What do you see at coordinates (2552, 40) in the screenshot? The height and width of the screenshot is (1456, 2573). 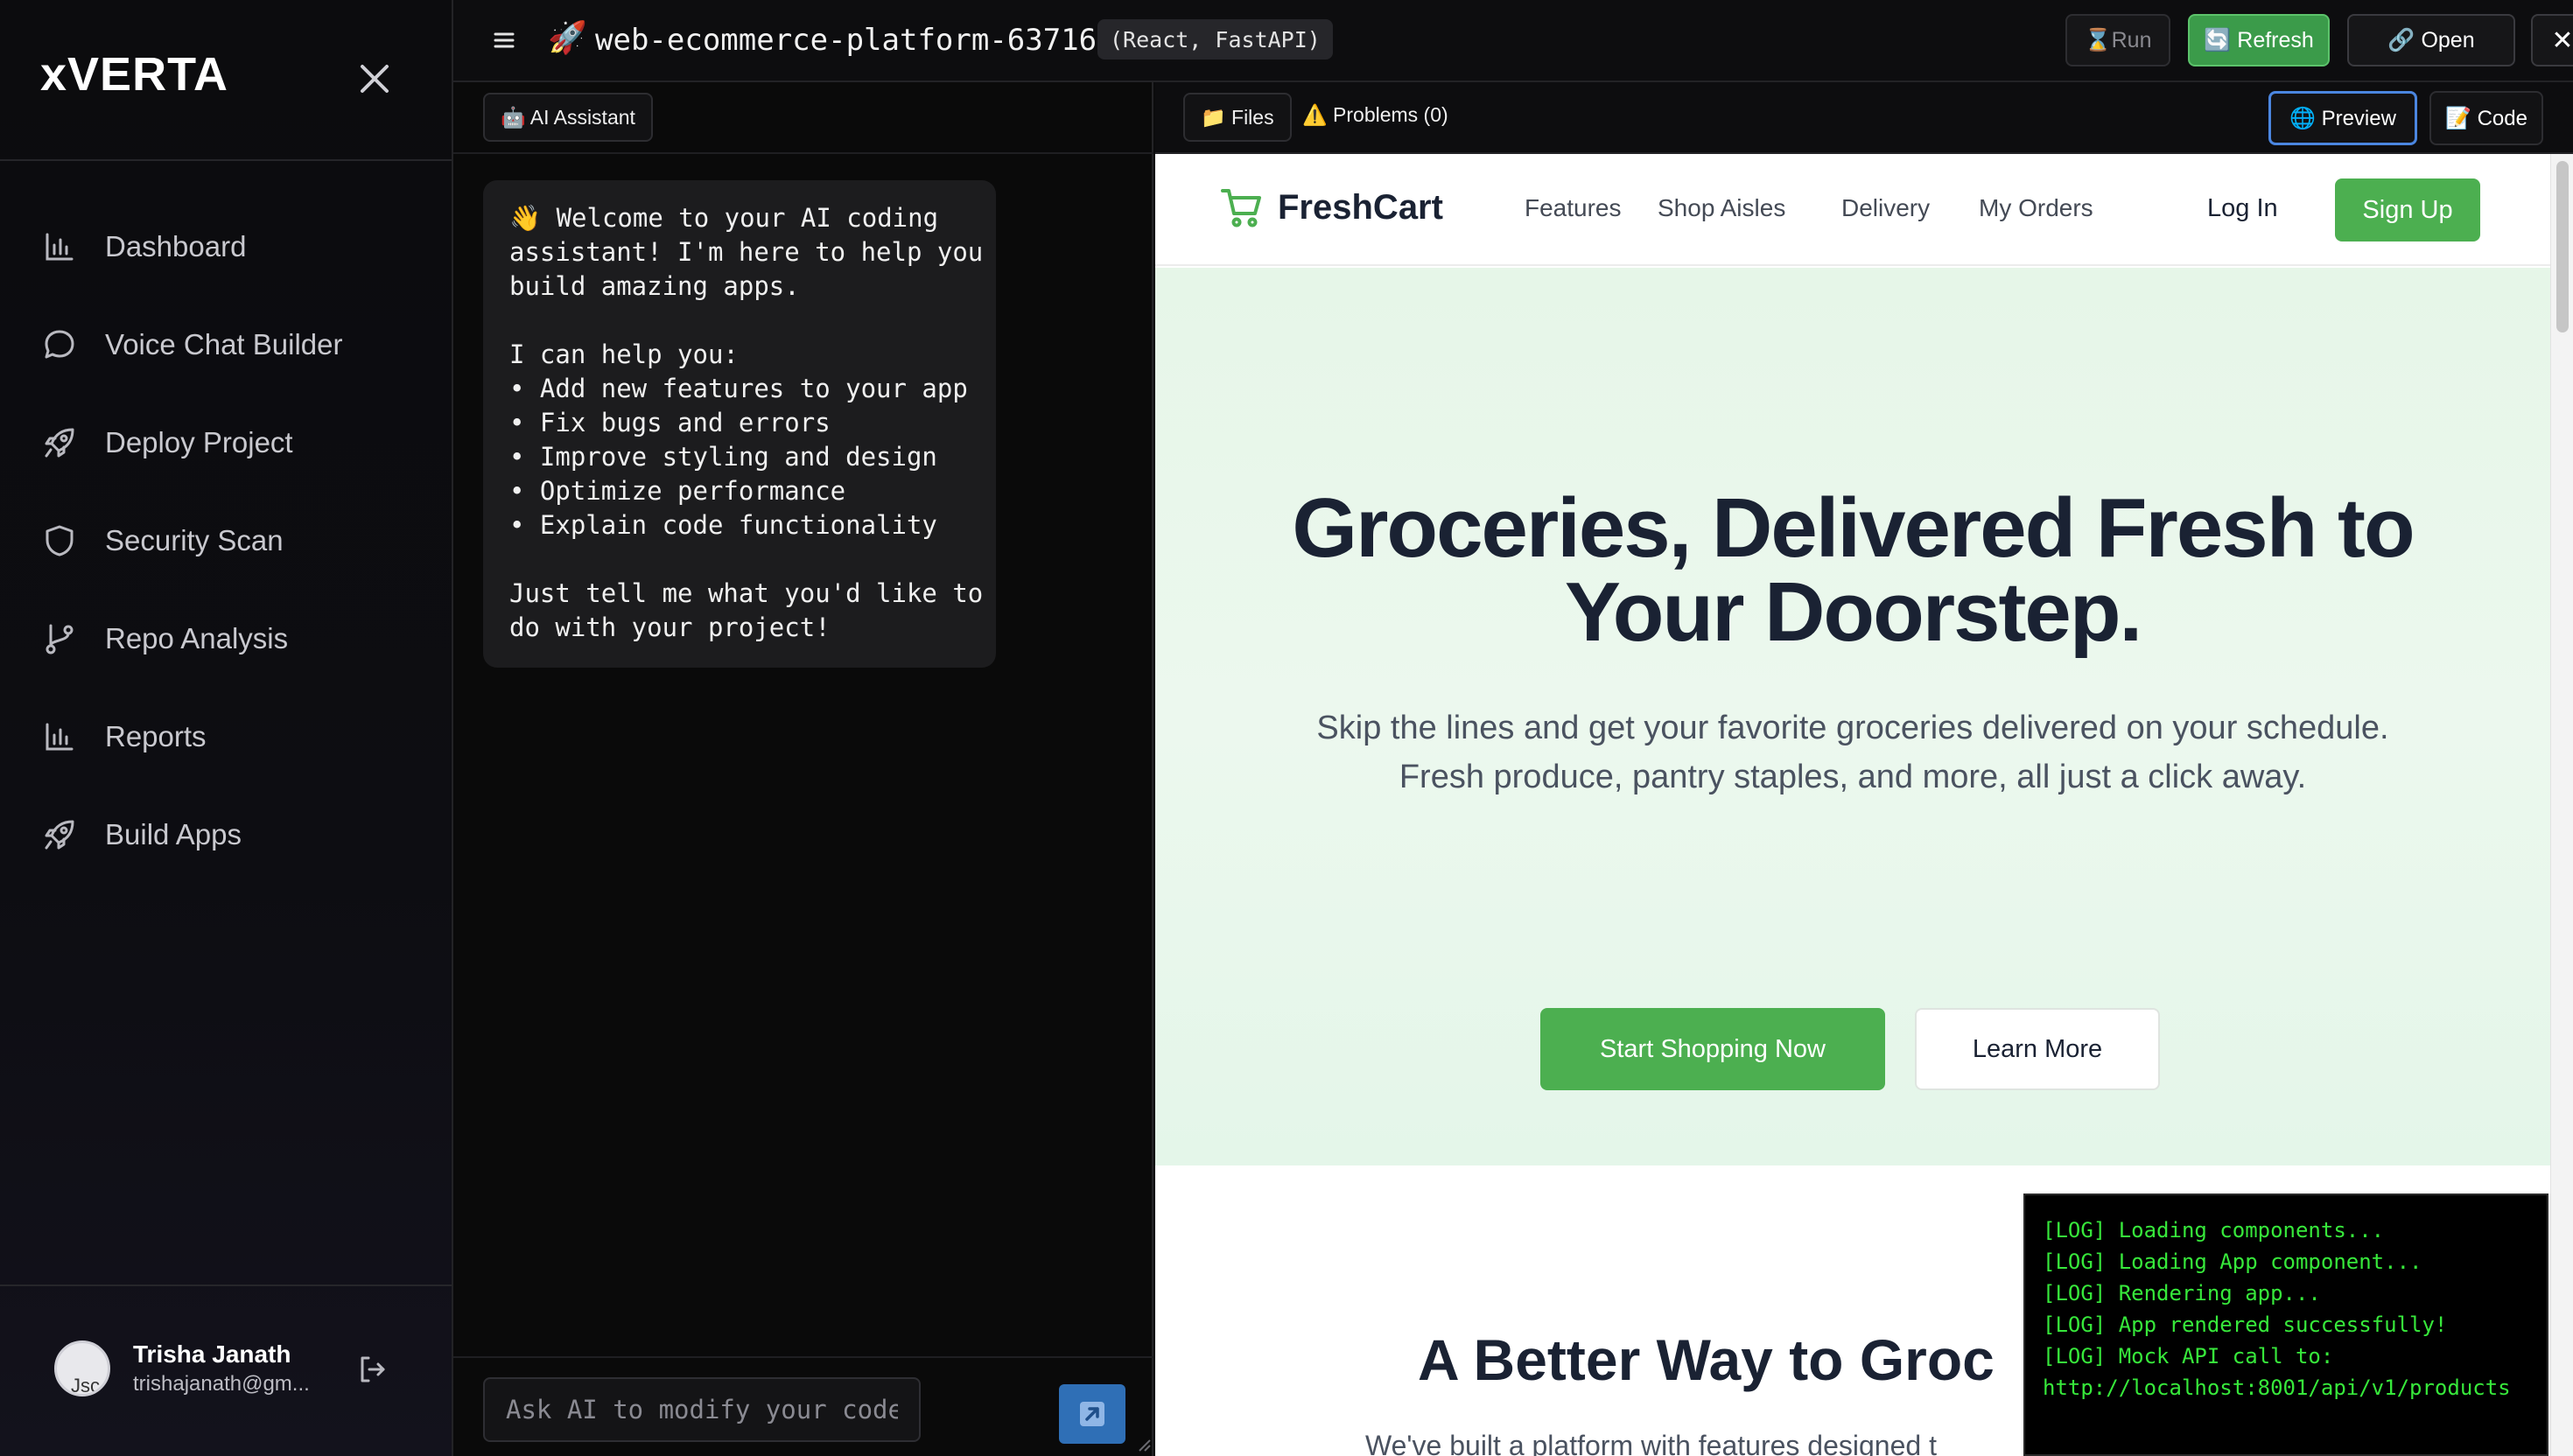 I see `close-button: ✕` at bounding box center [2552, 40].